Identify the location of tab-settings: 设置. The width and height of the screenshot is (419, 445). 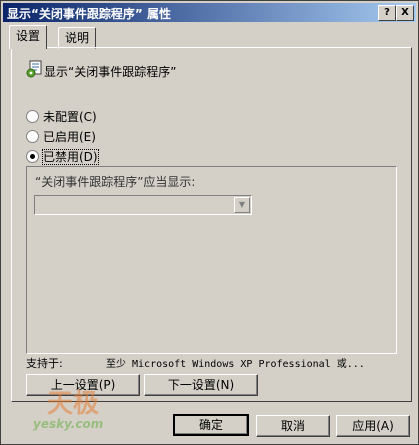
(28, 37).